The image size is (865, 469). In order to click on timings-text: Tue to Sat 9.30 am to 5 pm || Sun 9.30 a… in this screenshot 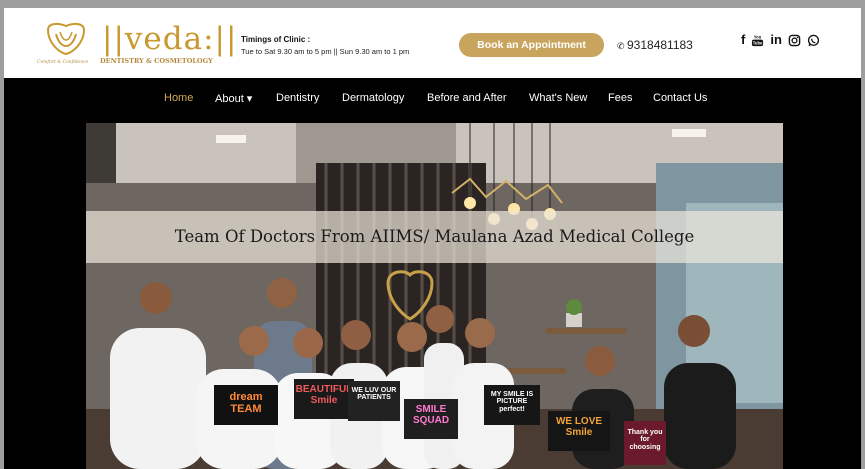, I will do `click(325, 51)`.